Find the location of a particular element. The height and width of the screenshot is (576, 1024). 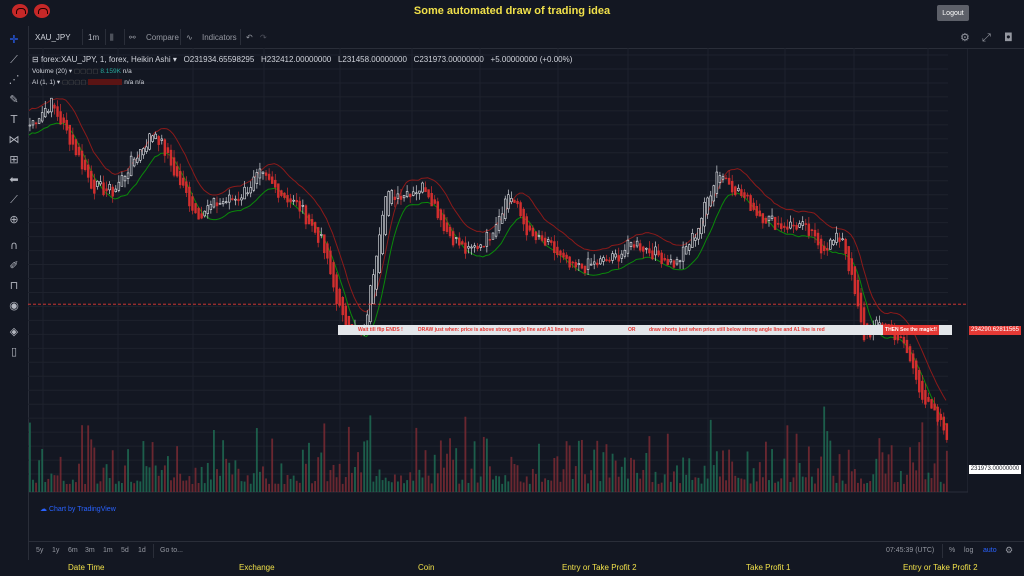

range-5y: 5y is located at coordinates (39, 550).